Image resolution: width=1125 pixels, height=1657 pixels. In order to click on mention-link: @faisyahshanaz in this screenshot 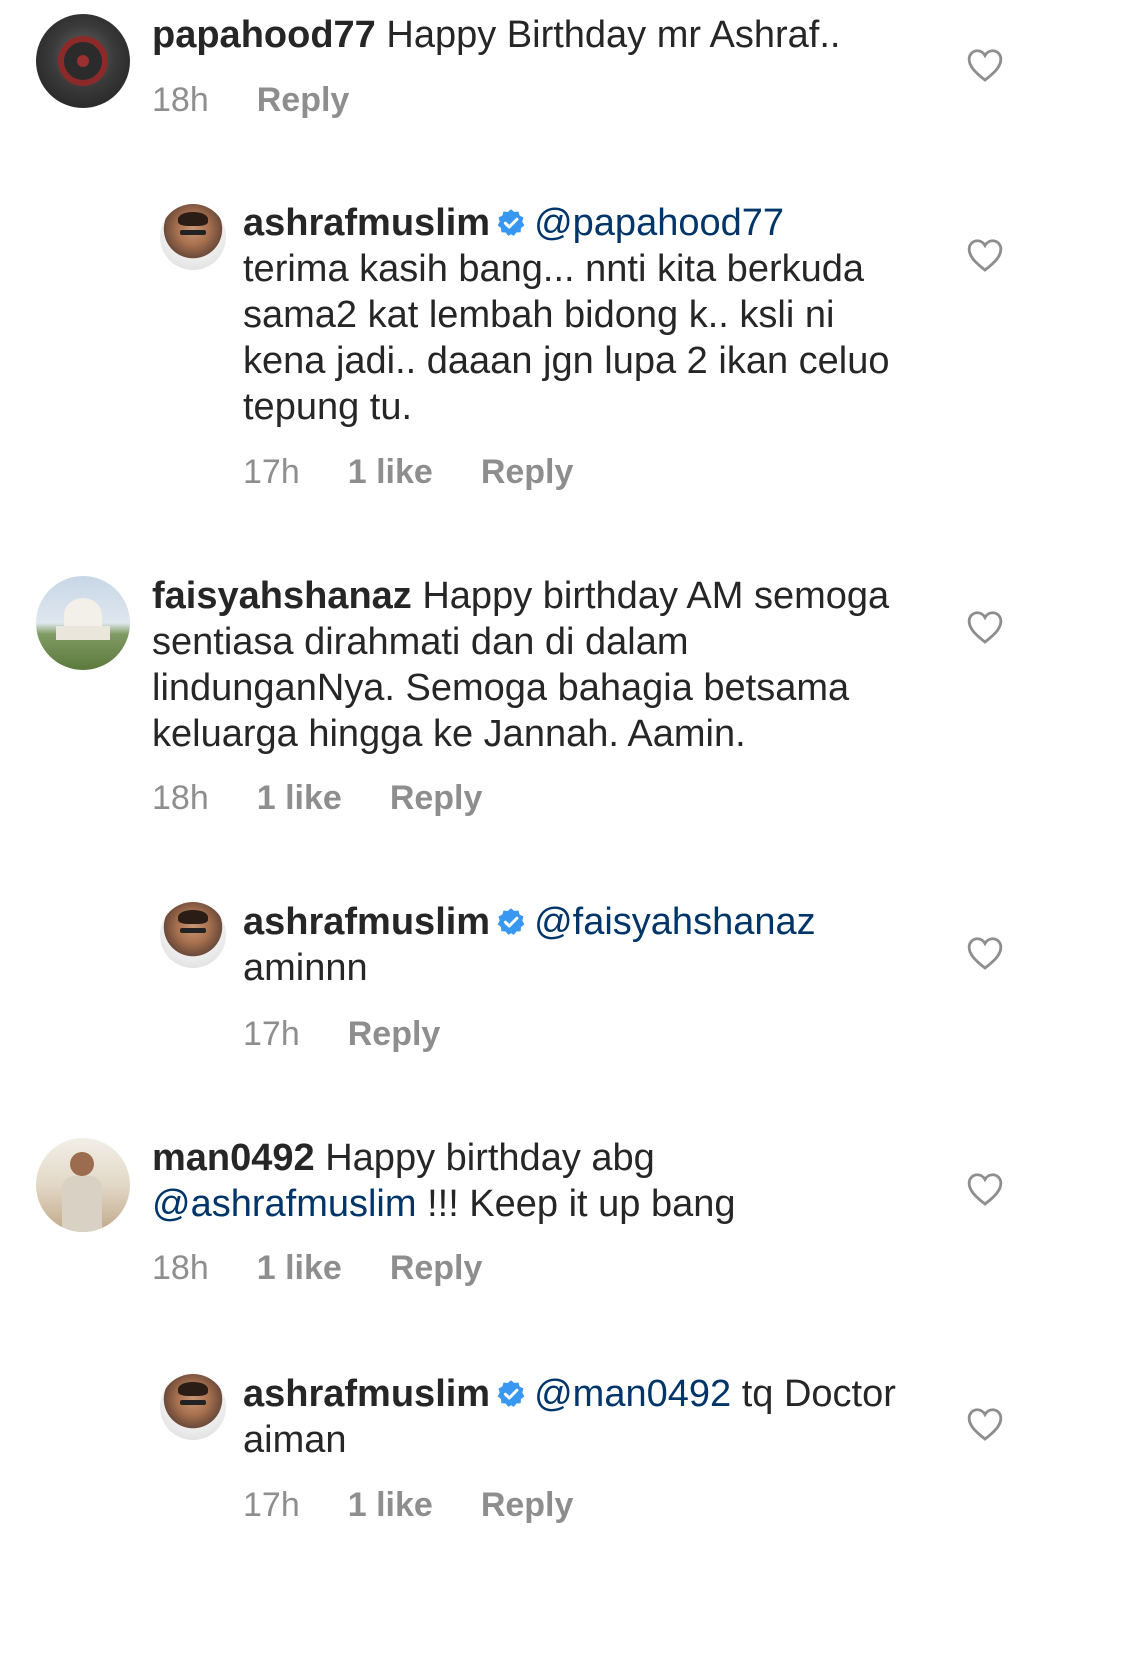, I will do `click(675, 922)`.